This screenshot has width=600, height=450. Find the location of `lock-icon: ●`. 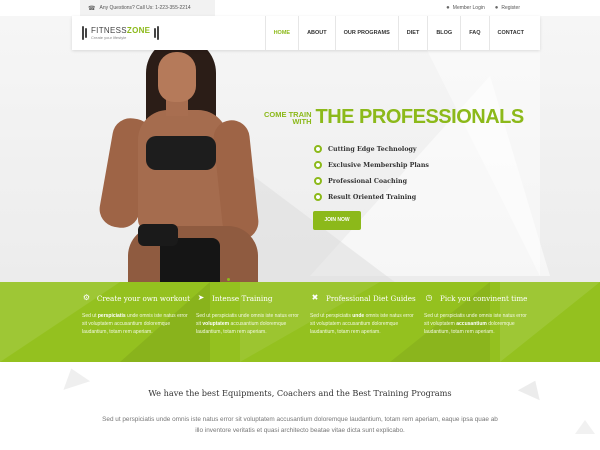

lock-icon: ● is located at coordinates (448, 8).